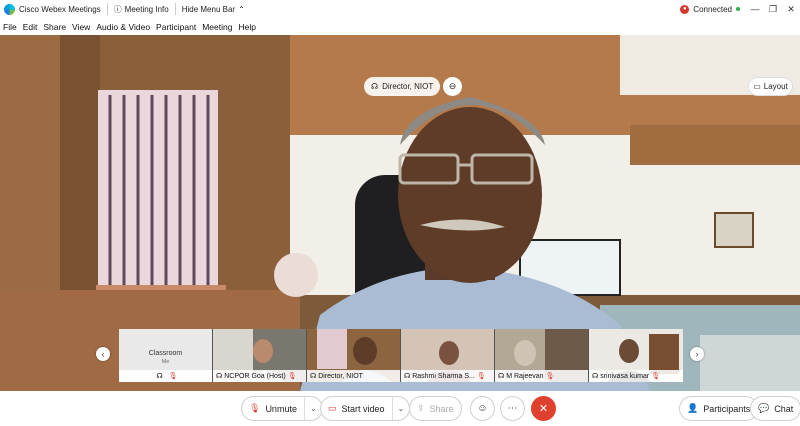  I want to click on menu-participant: Participant, so click(176, 27).